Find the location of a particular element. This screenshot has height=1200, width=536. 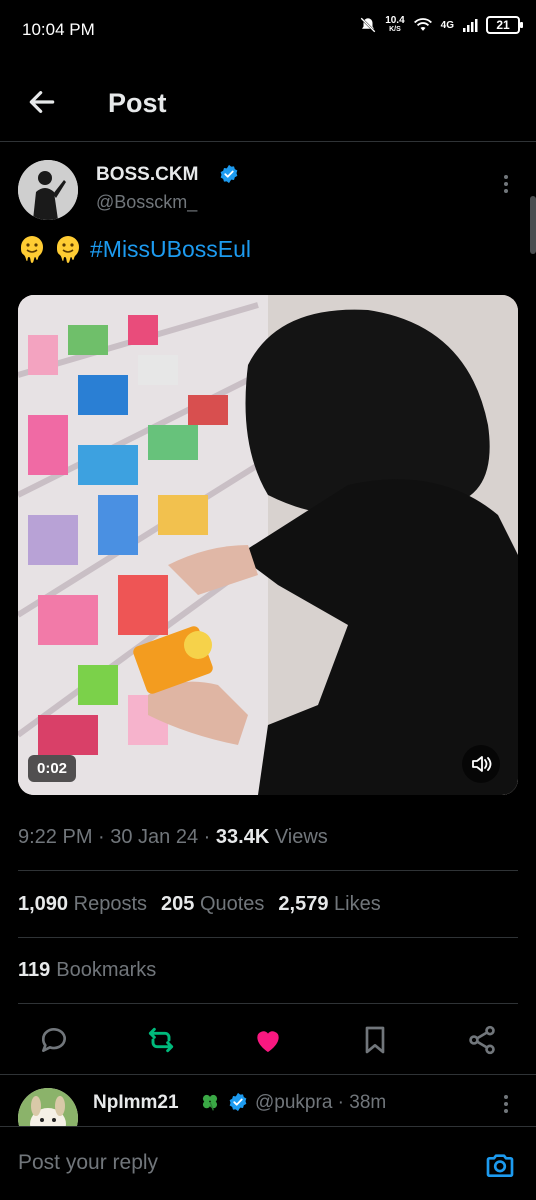

reply-author-handle: @pukpra · 38m is located at coordinates (320, 1103).